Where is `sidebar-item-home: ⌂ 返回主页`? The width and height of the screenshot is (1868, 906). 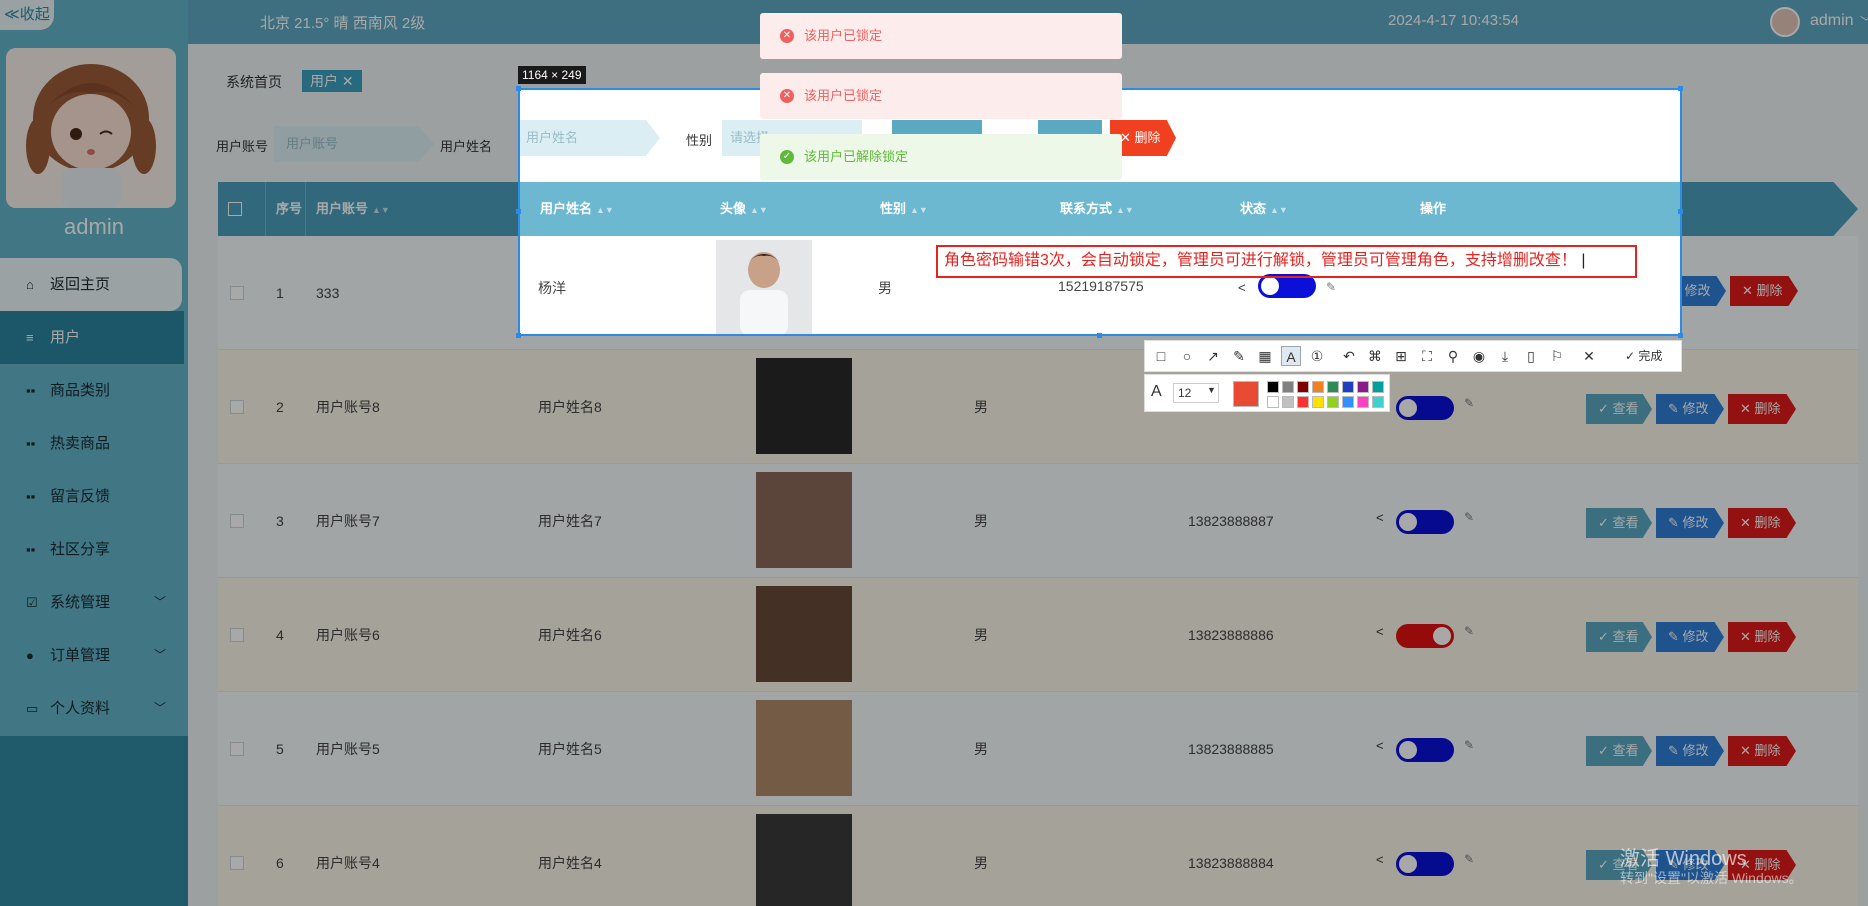 sidebar-item-home: ⌂ 返回主页 is located at coordinates (91, 284).